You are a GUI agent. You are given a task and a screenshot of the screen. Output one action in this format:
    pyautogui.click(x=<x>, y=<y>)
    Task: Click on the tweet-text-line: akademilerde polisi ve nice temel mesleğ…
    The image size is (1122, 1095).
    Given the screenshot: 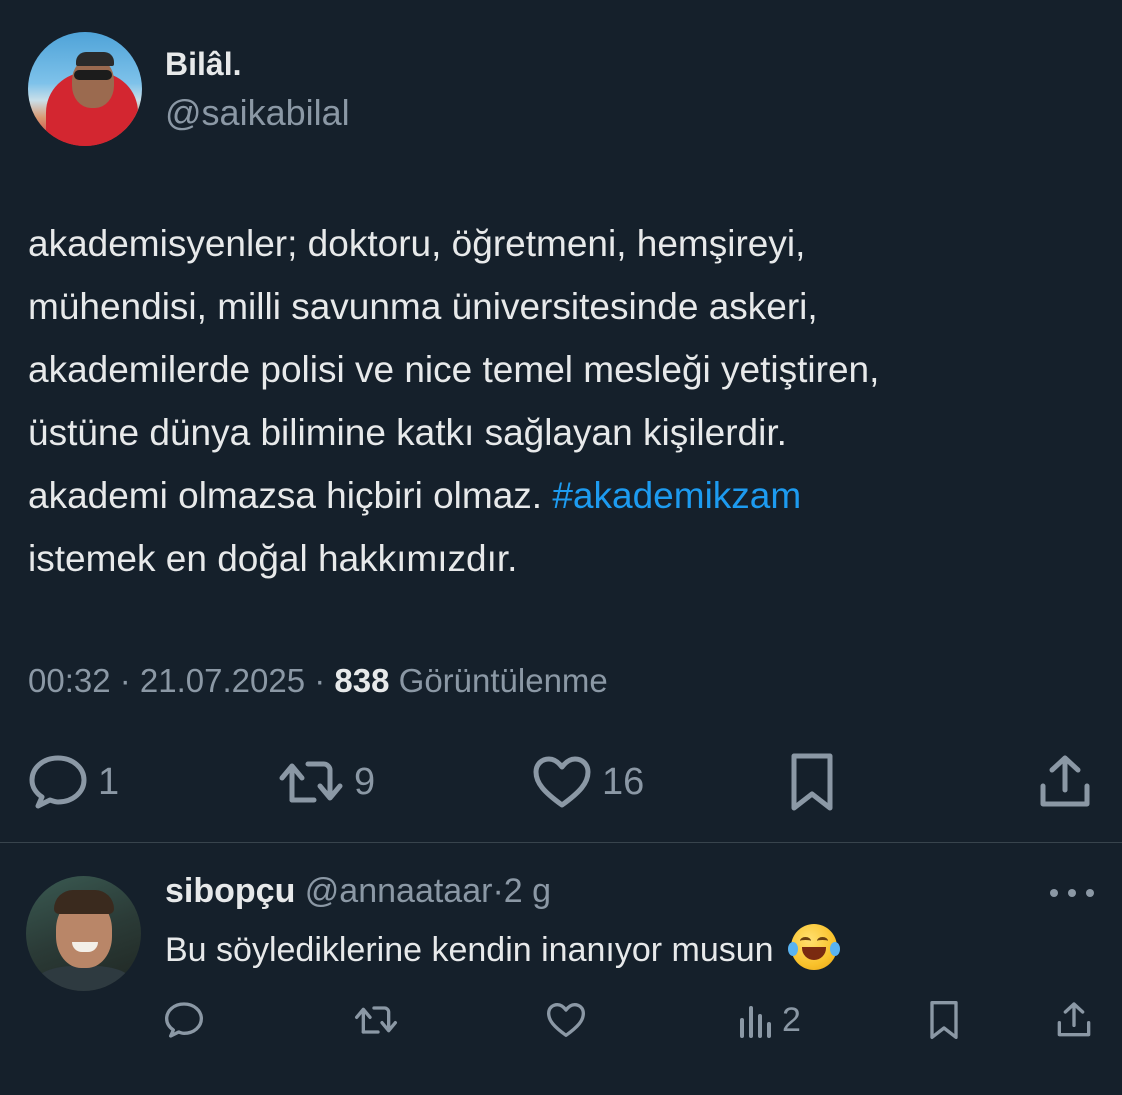 What is the action you would take?
    pyautogui.click(x=454, y=369)
    